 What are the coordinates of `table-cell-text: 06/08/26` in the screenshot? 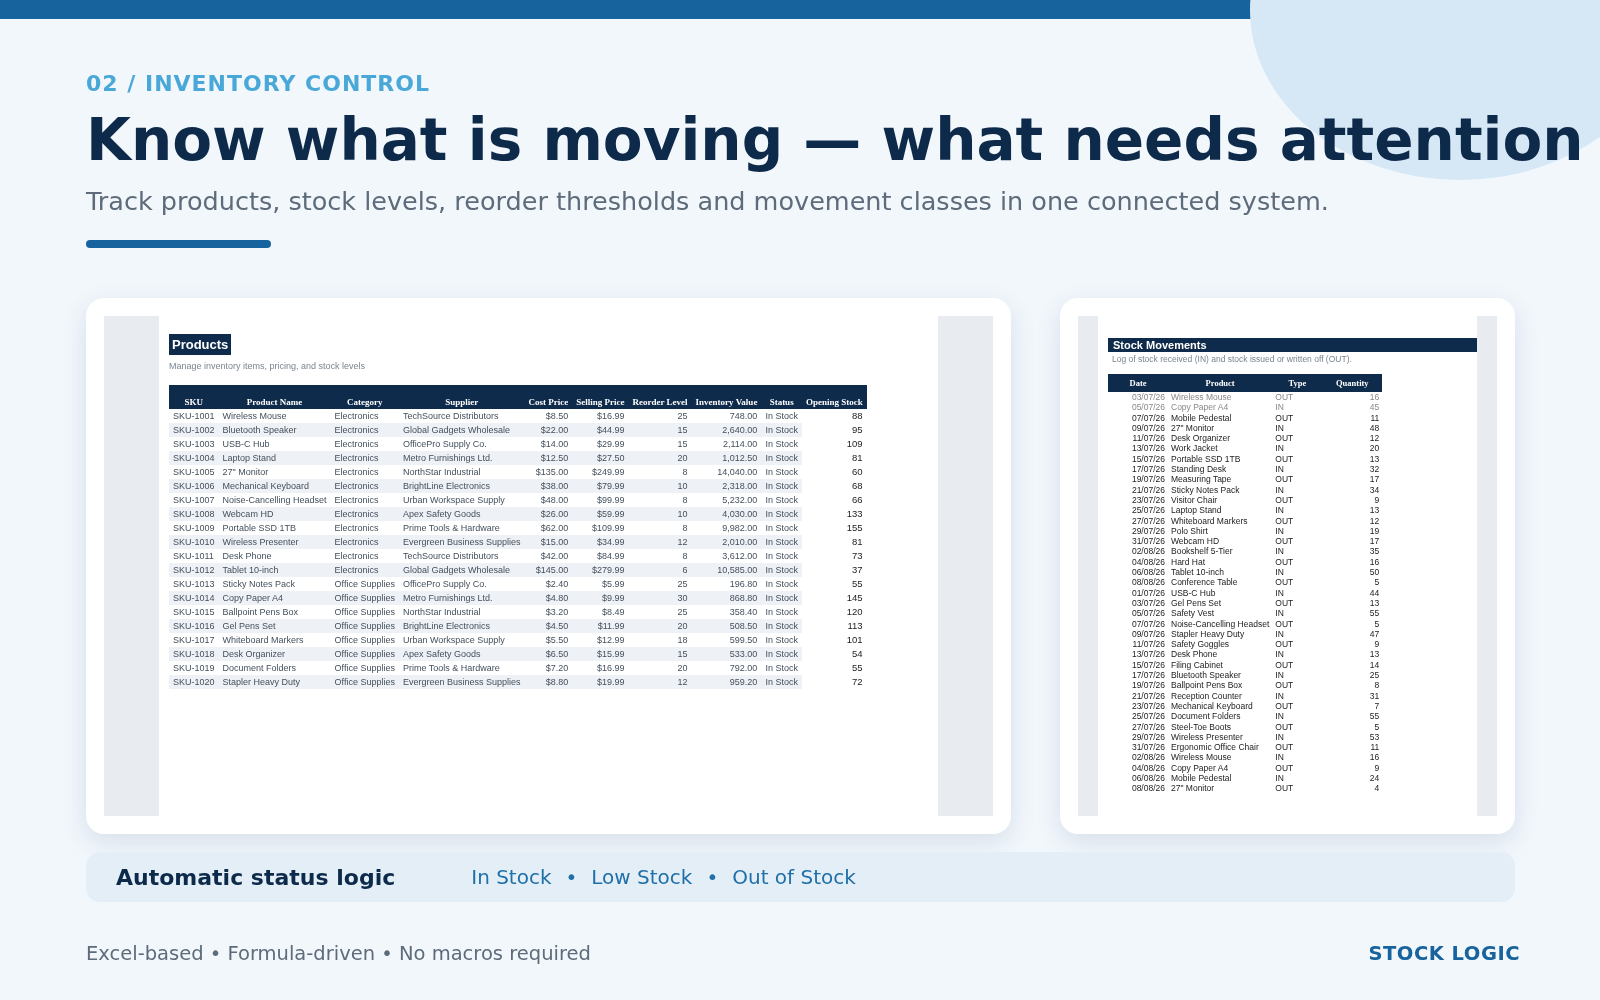 It's located at (1148, 778).